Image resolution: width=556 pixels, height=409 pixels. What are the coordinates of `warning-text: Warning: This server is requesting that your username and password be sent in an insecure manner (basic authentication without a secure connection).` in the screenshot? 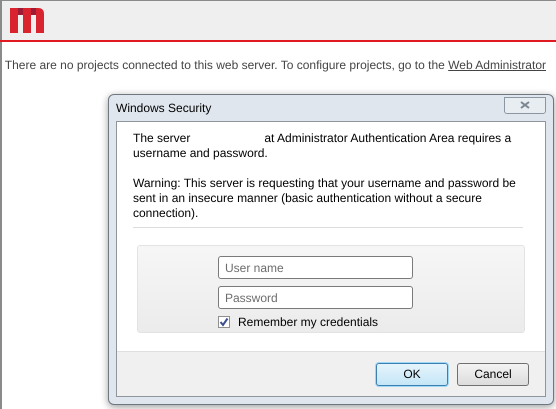 It's located at (325, 198).